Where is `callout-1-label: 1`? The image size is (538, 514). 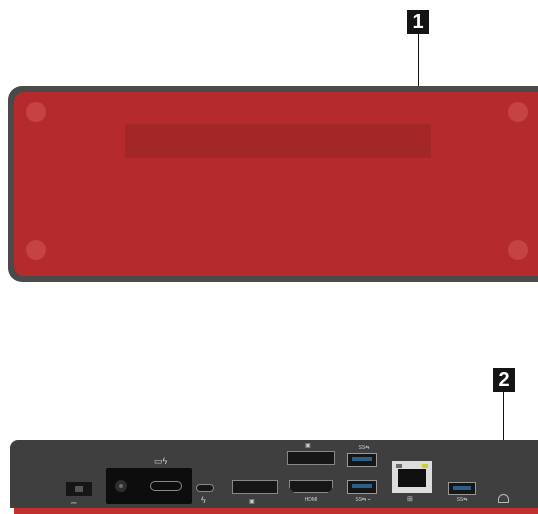 callout-1-label: 1 is located at coordinates (418, 22).